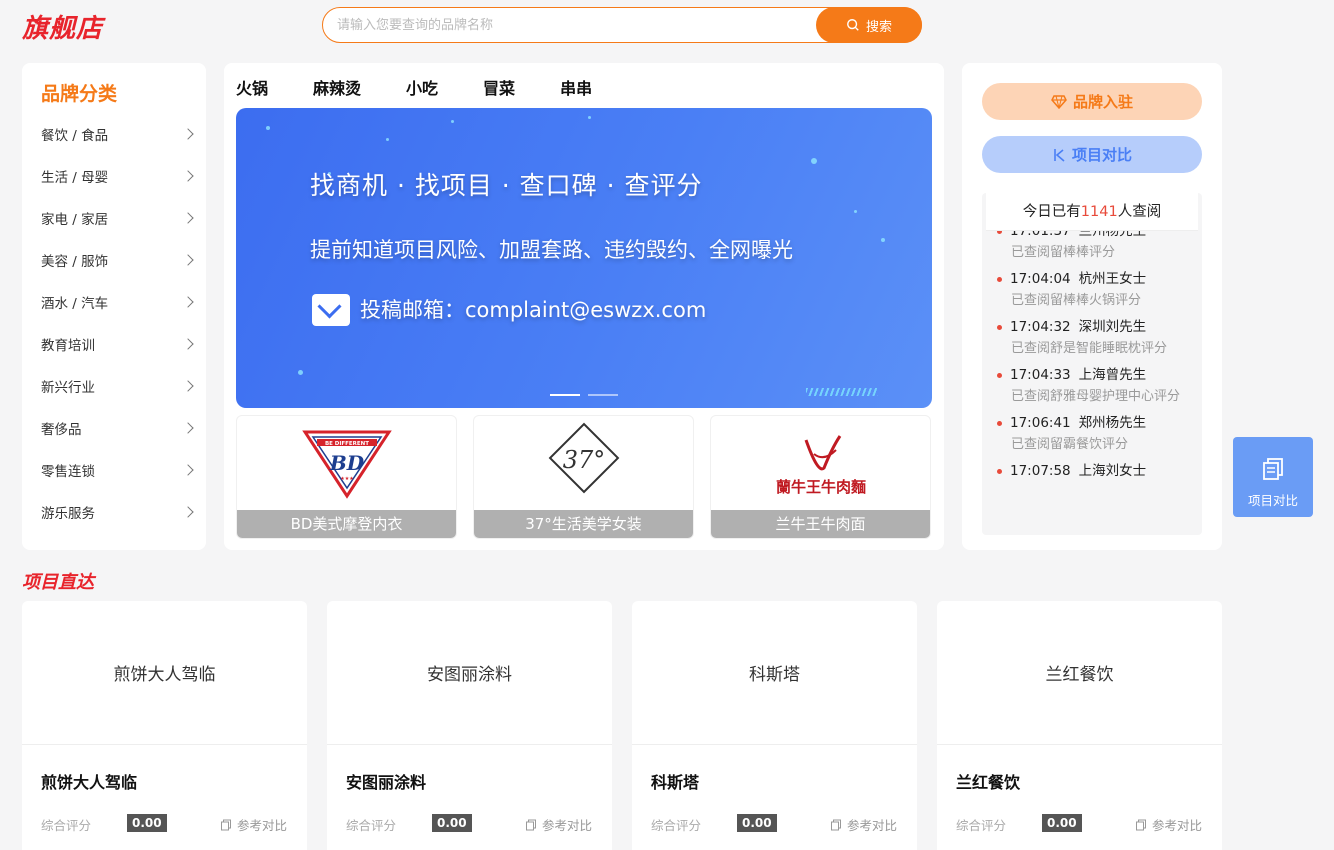  Describe the element at coordinates (114, 428) in the screenshot. I see `sidebar-item: 奢侈品` at that location.